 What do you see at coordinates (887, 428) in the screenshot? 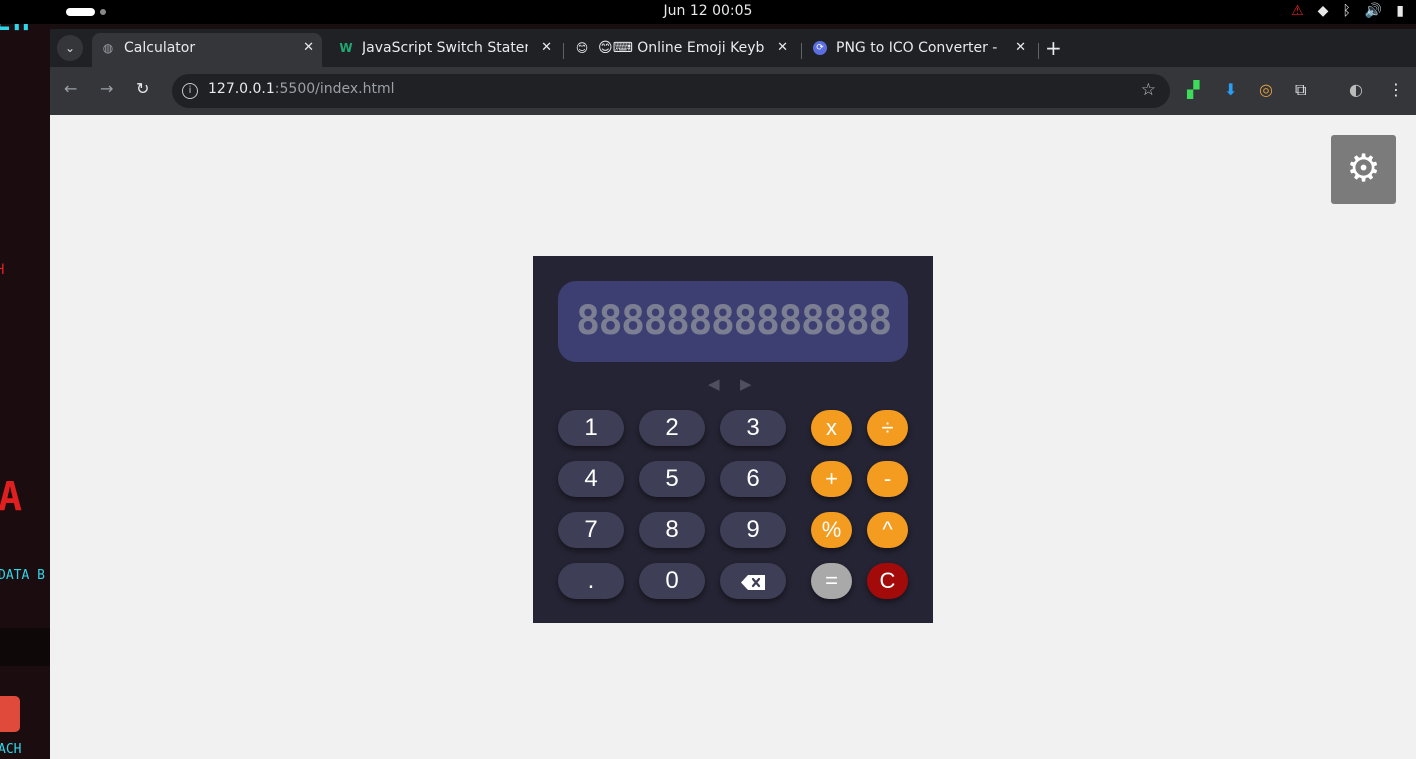
I see `divide-button: ÷` at bounding box center [887, 428].